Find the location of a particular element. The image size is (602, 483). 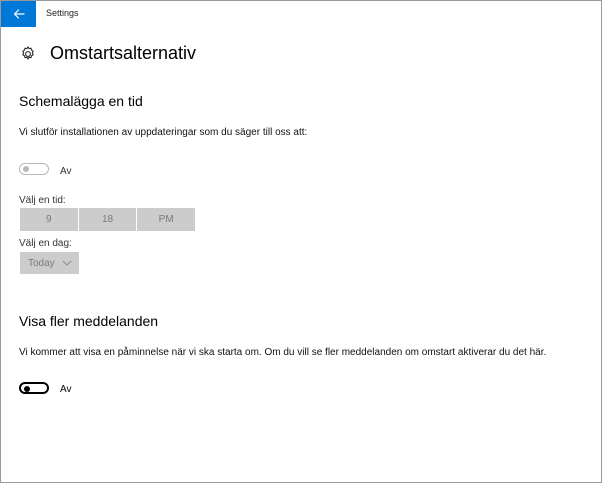

page-title: Omstartsalternativ is located at coordinates (123, 53).